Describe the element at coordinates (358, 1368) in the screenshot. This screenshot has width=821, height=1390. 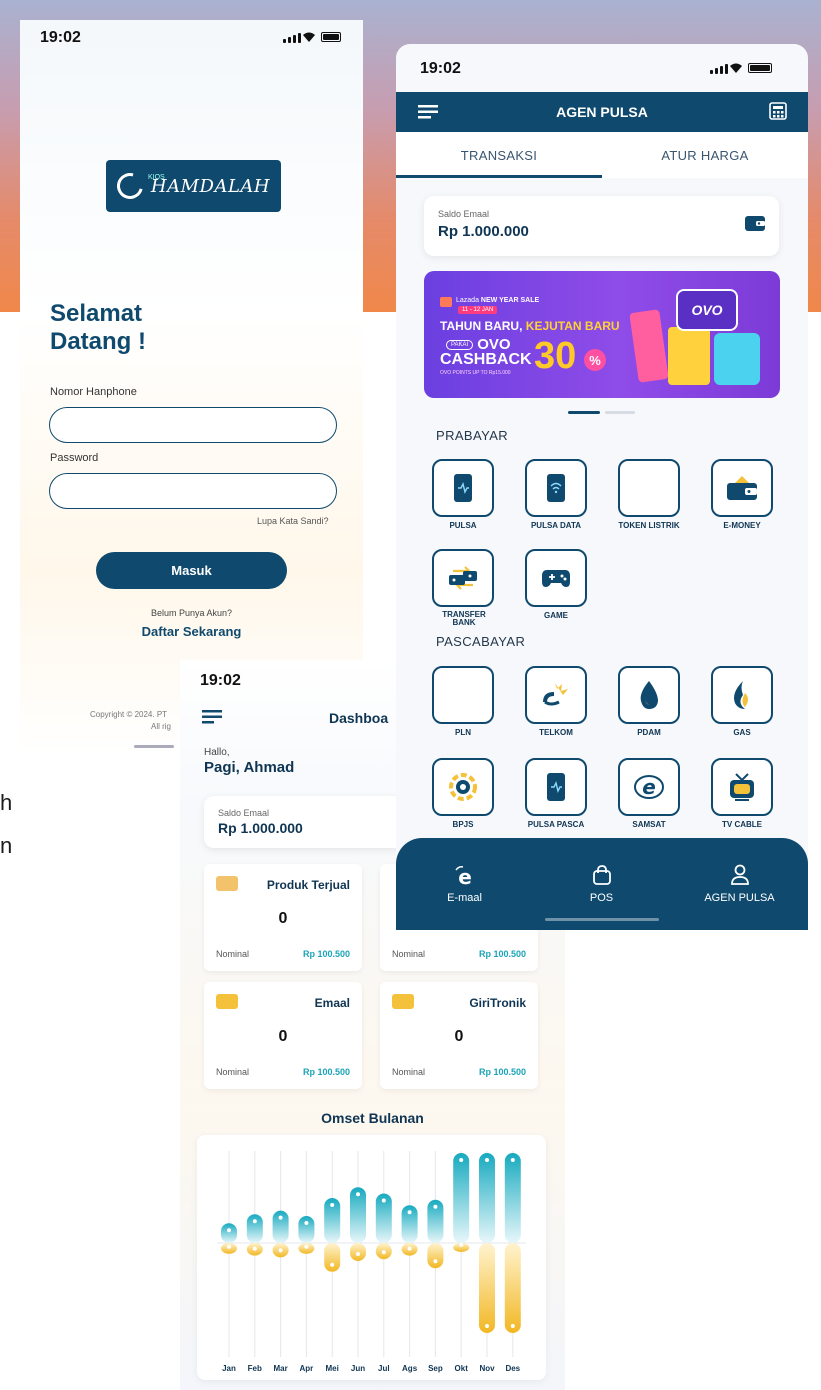
I see `tick-label: Jun` at that location.